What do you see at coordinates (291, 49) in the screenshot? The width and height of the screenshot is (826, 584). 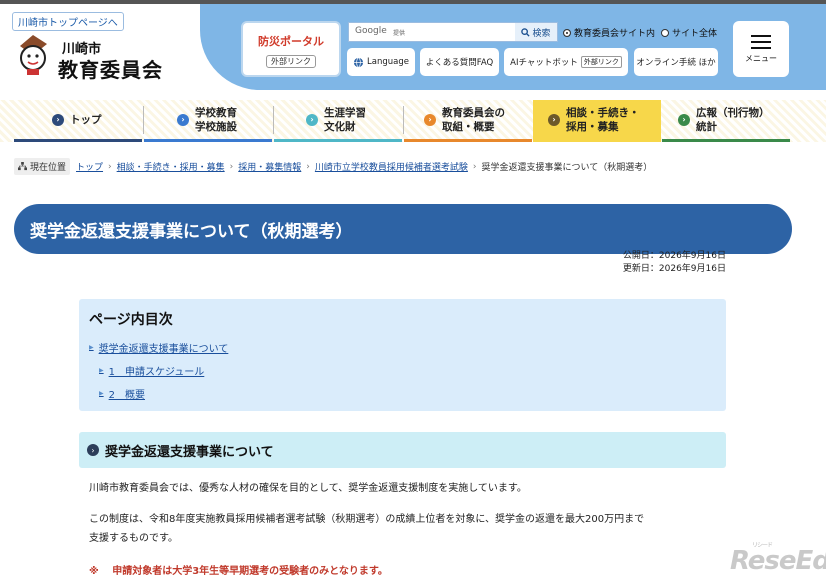 I see `disaster-portal-button: 防災ポータル 外部リンク` at bounding box center [291, 49].